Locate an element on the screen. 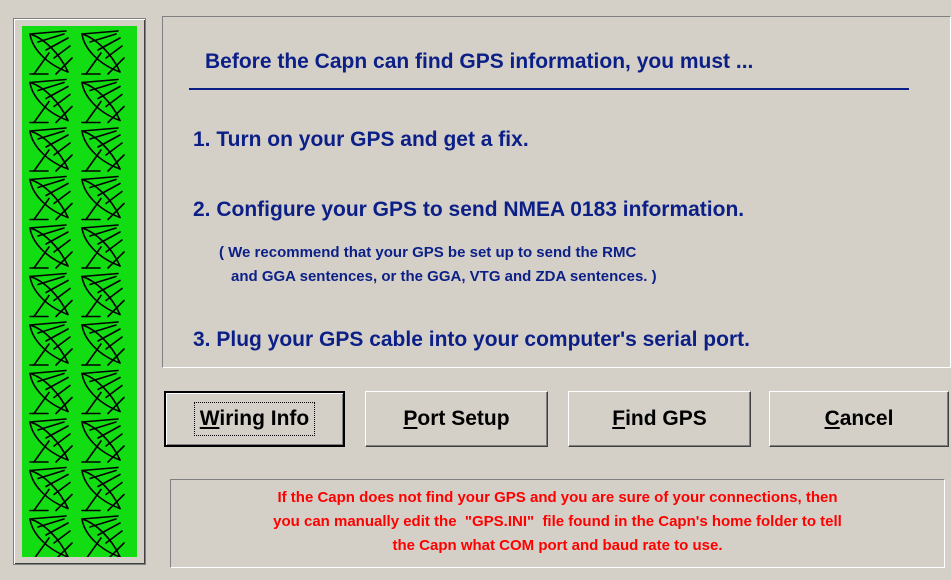 The height and width of the screenshot is (580, 951). mnemonic-w: W is located at coordinates (209, 418).